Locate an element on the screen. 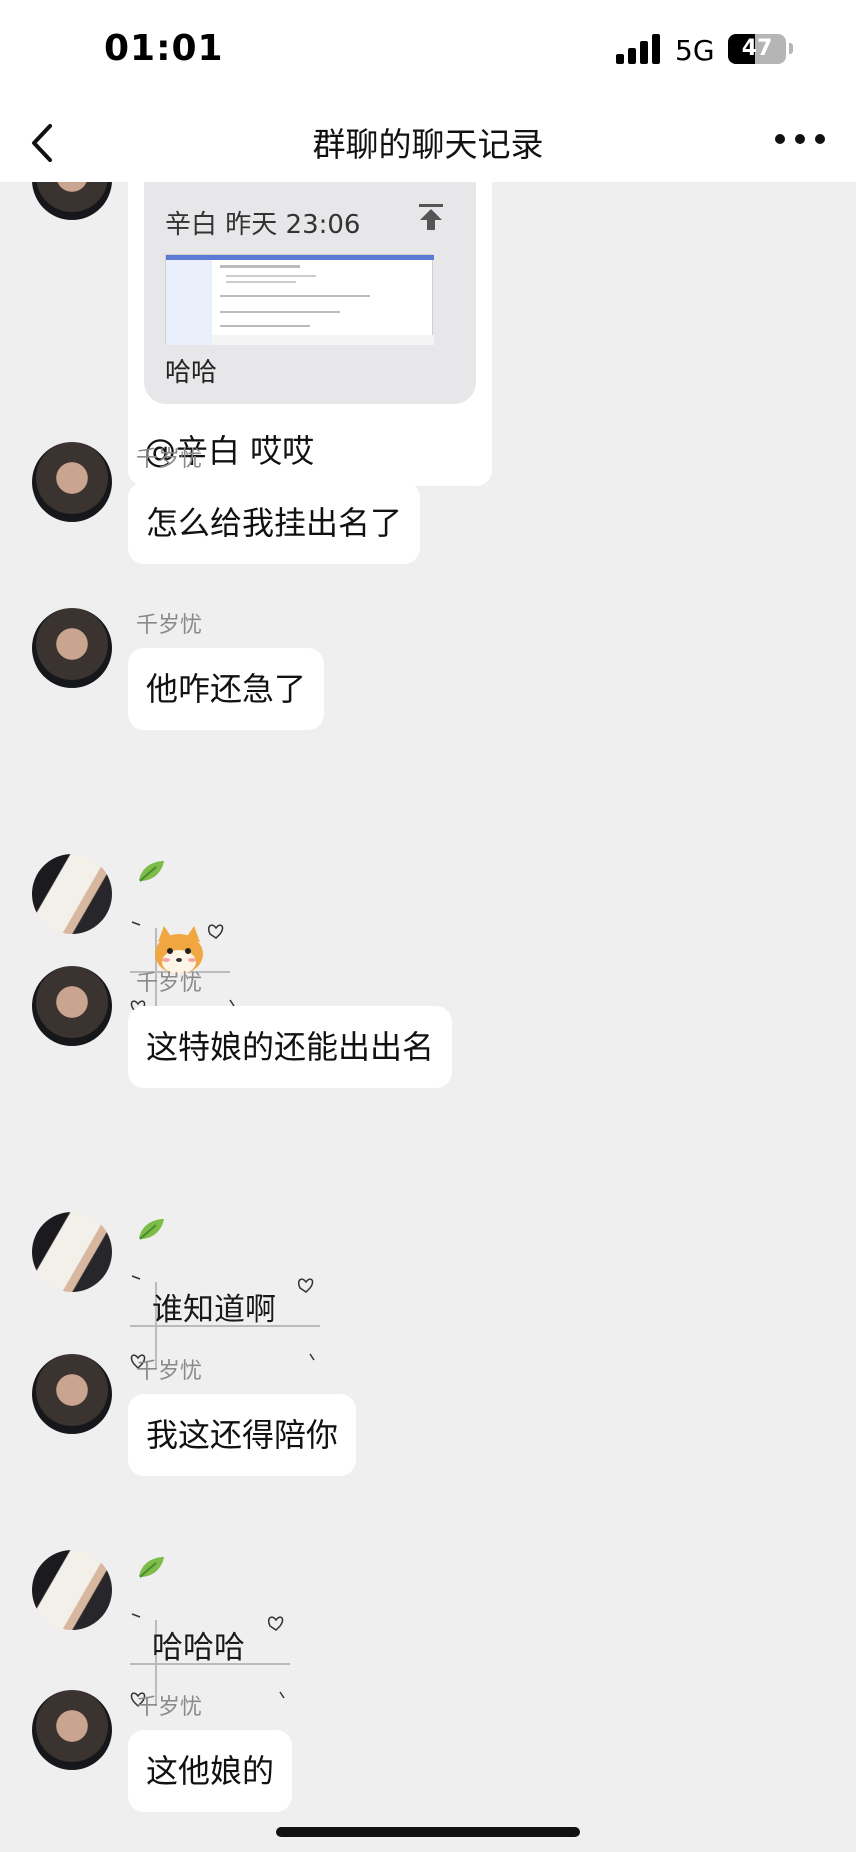 This screenshot has height=1852, width=856. nav-bar: 群聊的聊天记录 is located at coordinates (428, 141).